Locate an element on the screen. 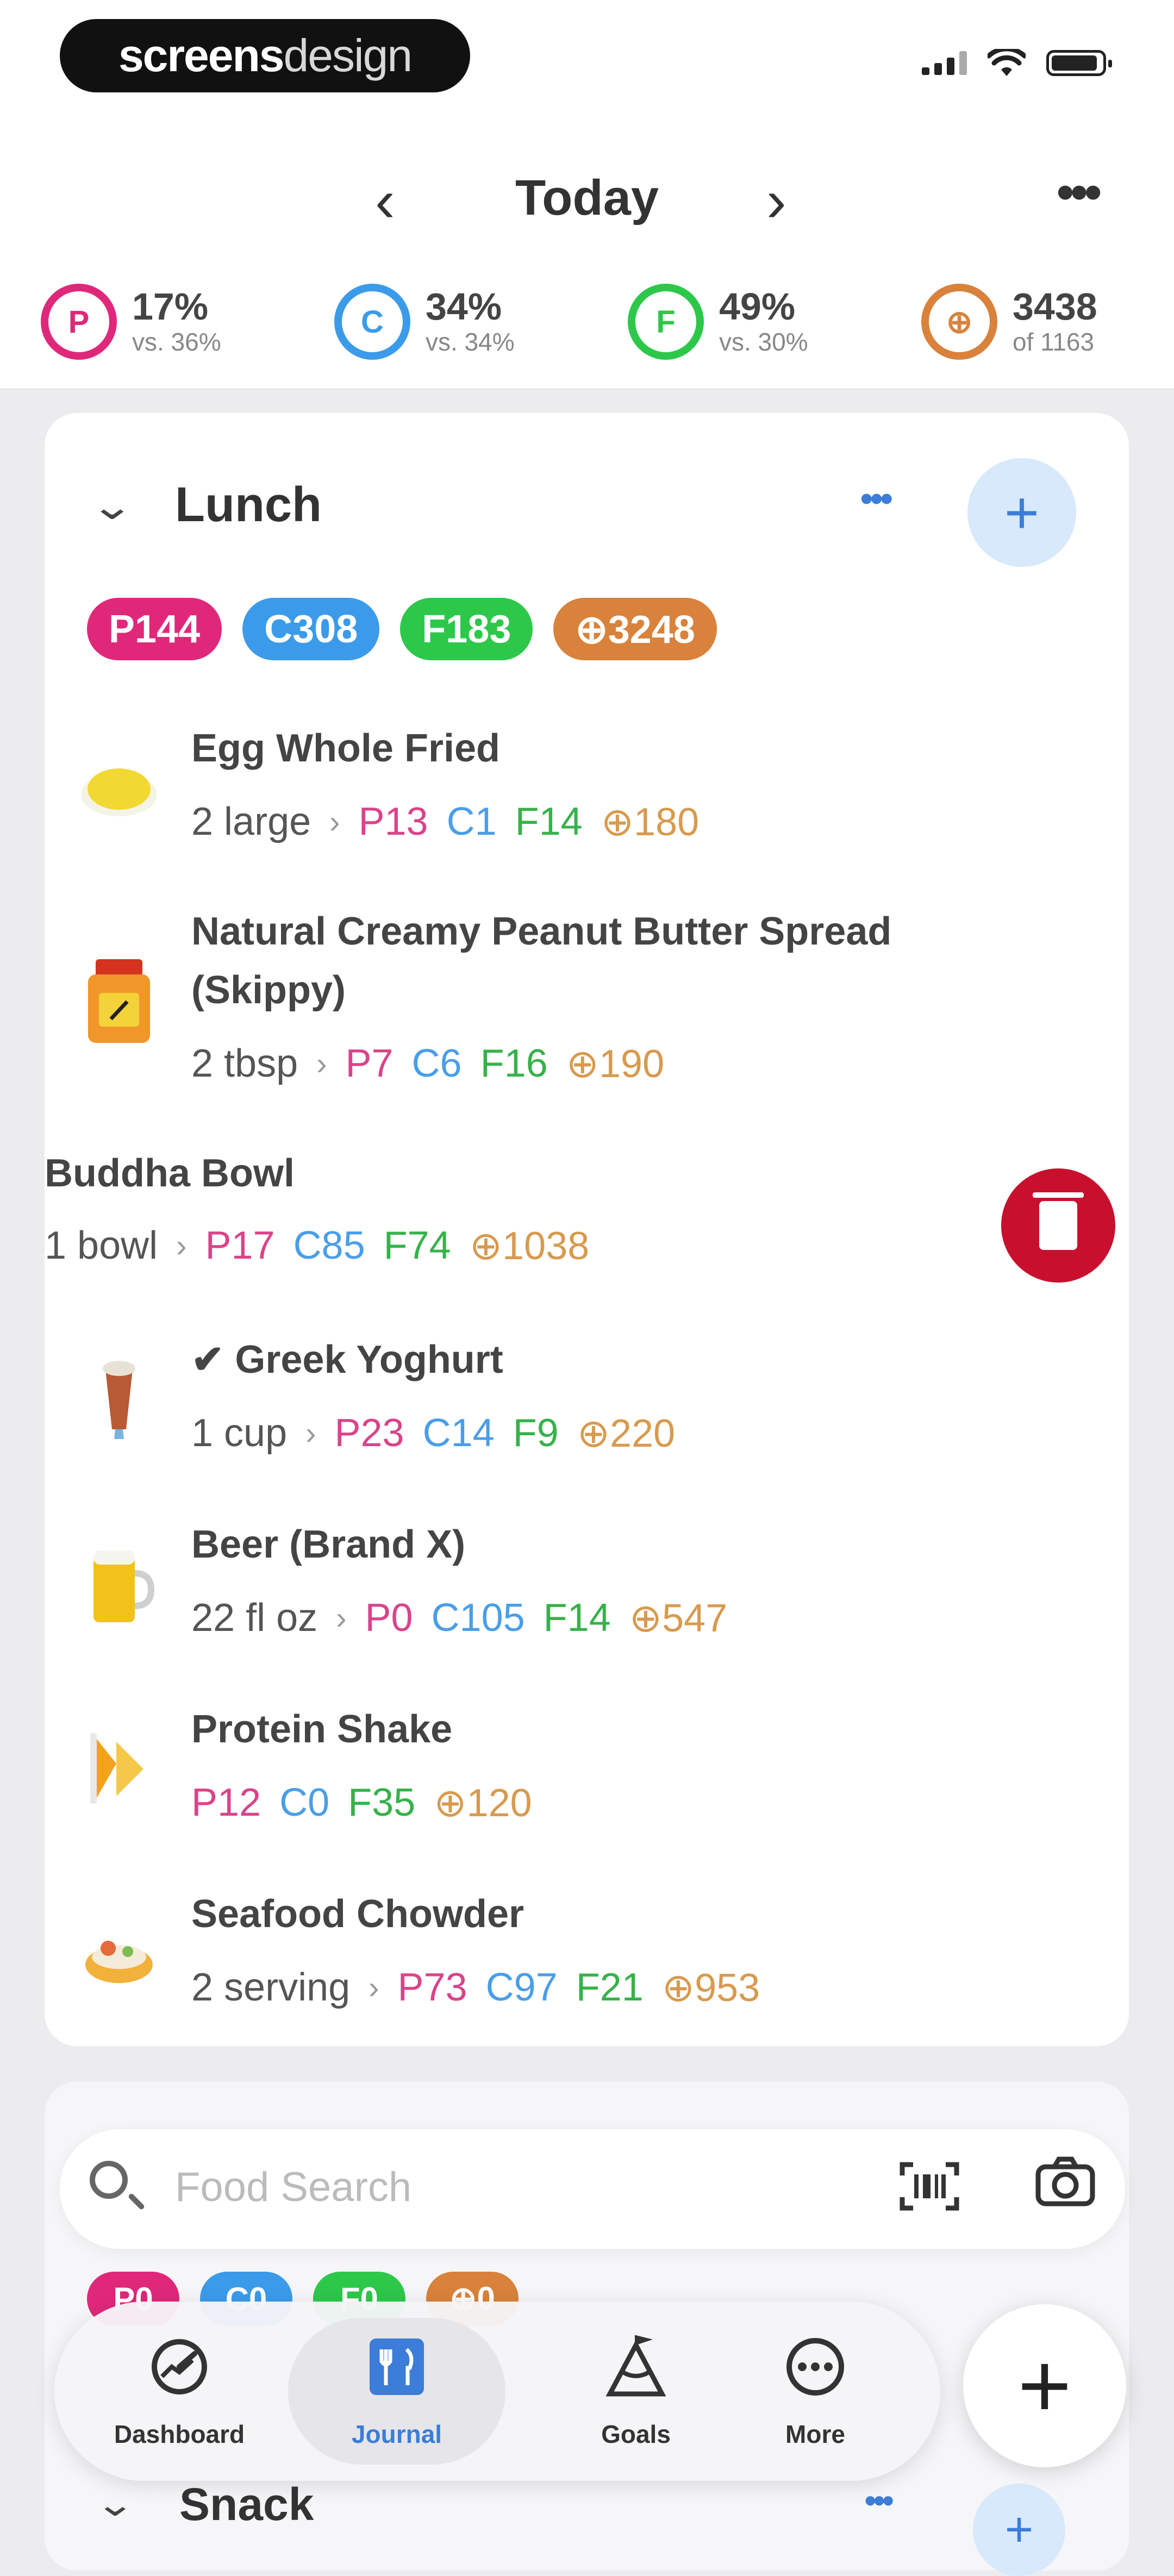  fat-value: F16 is located at coordinates (514, 1063).